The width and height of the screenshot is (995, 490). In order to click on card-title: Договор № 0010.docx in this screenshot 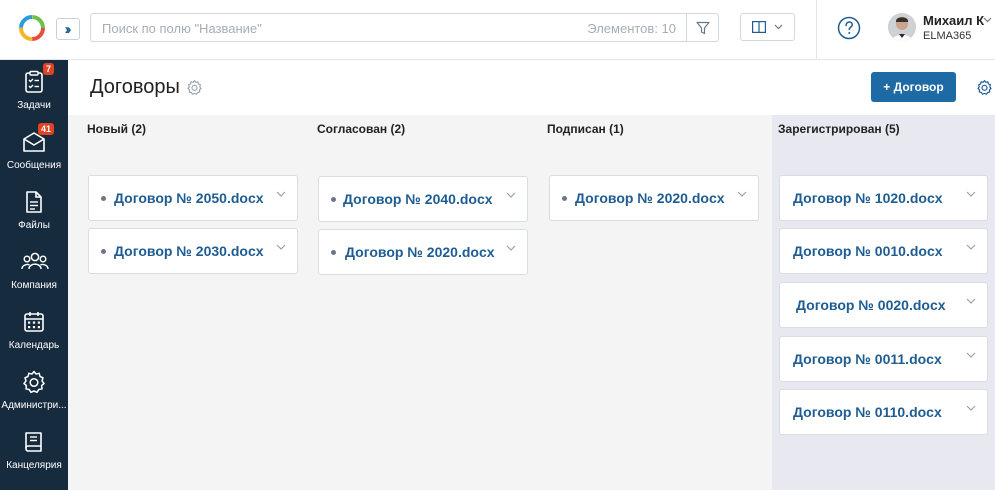, I will do `click(868, 251)`.